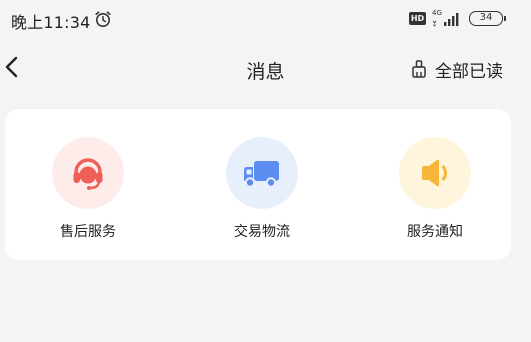  I want to click on headset-icon, so click(88, 174).